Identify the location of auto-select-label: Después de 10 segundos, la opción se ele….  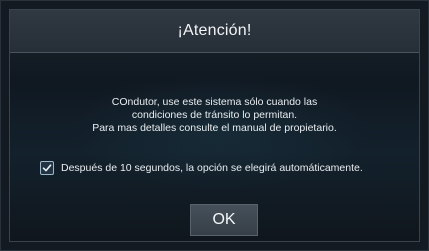
(212, 168).